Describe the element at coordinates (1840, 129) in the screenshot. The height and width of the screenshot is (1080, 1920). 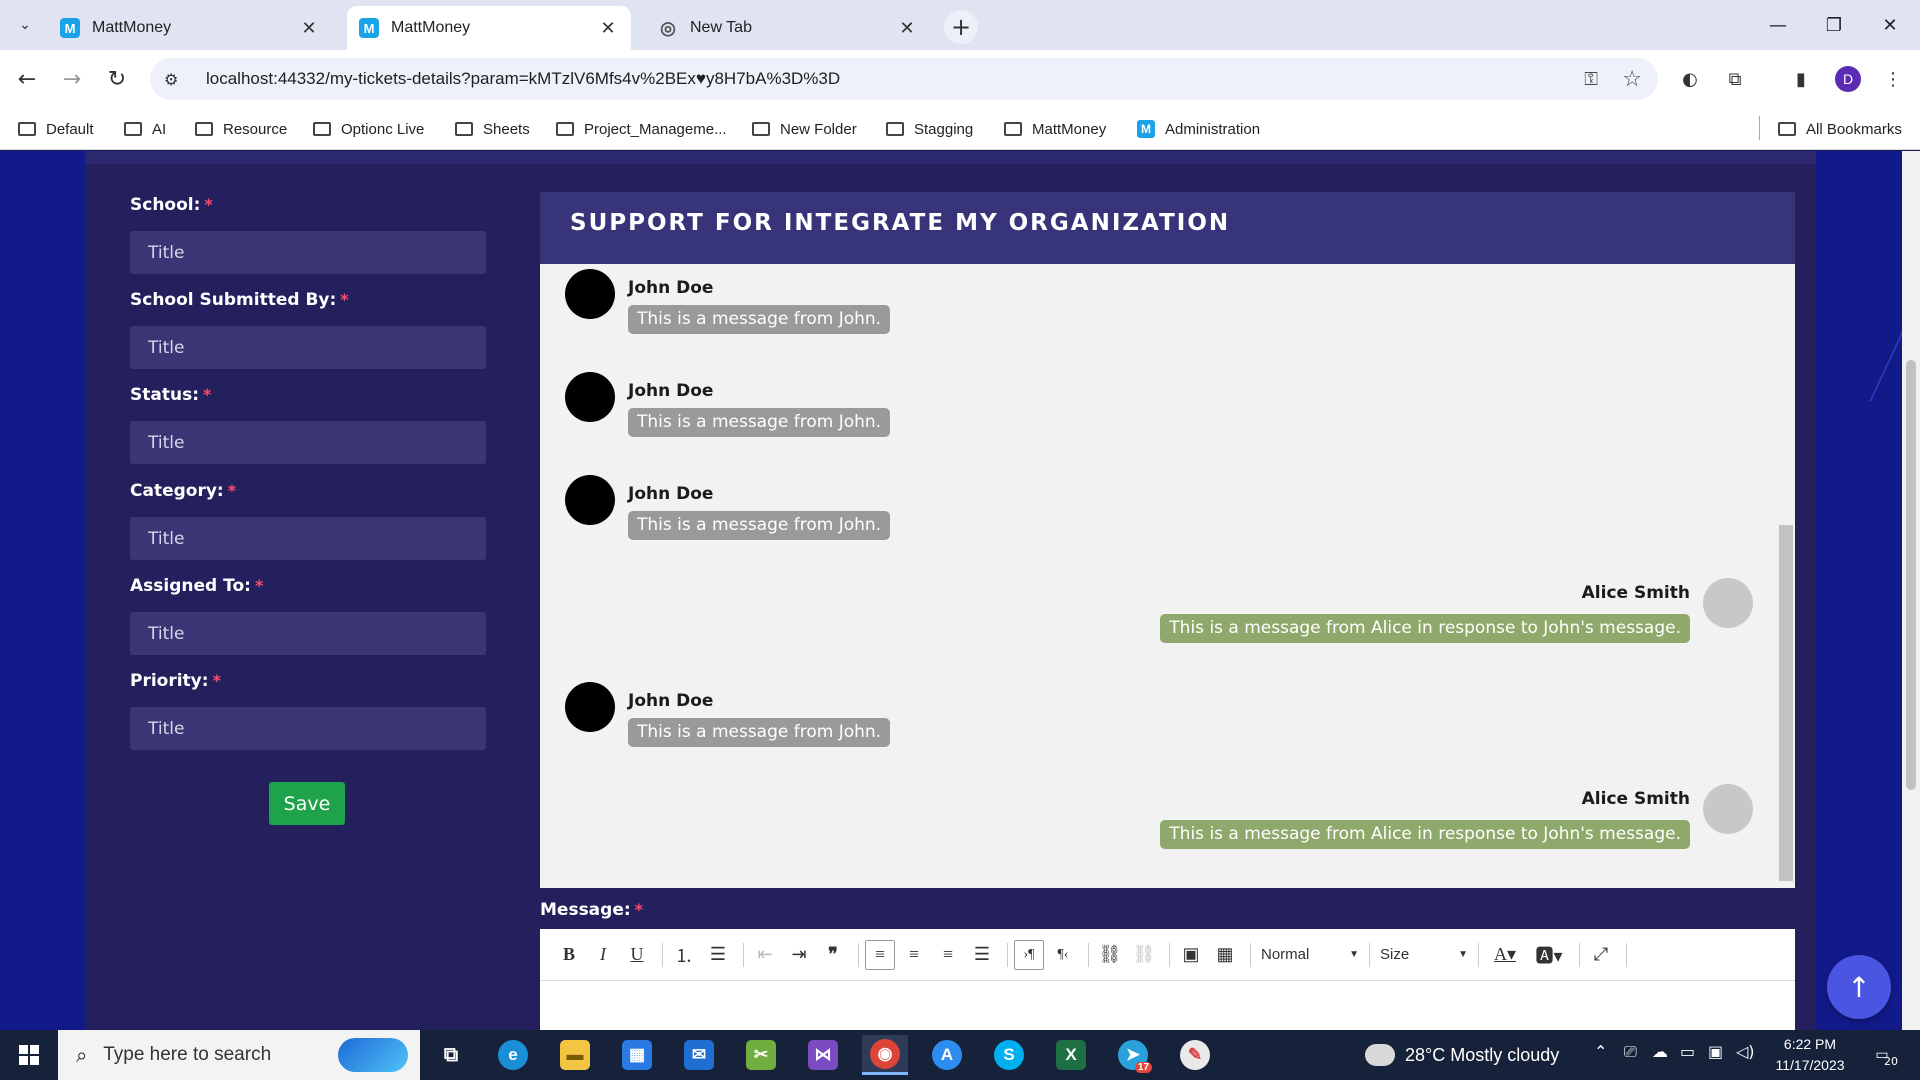
I see `all-bookmarks: All Bookmarks` at that location.